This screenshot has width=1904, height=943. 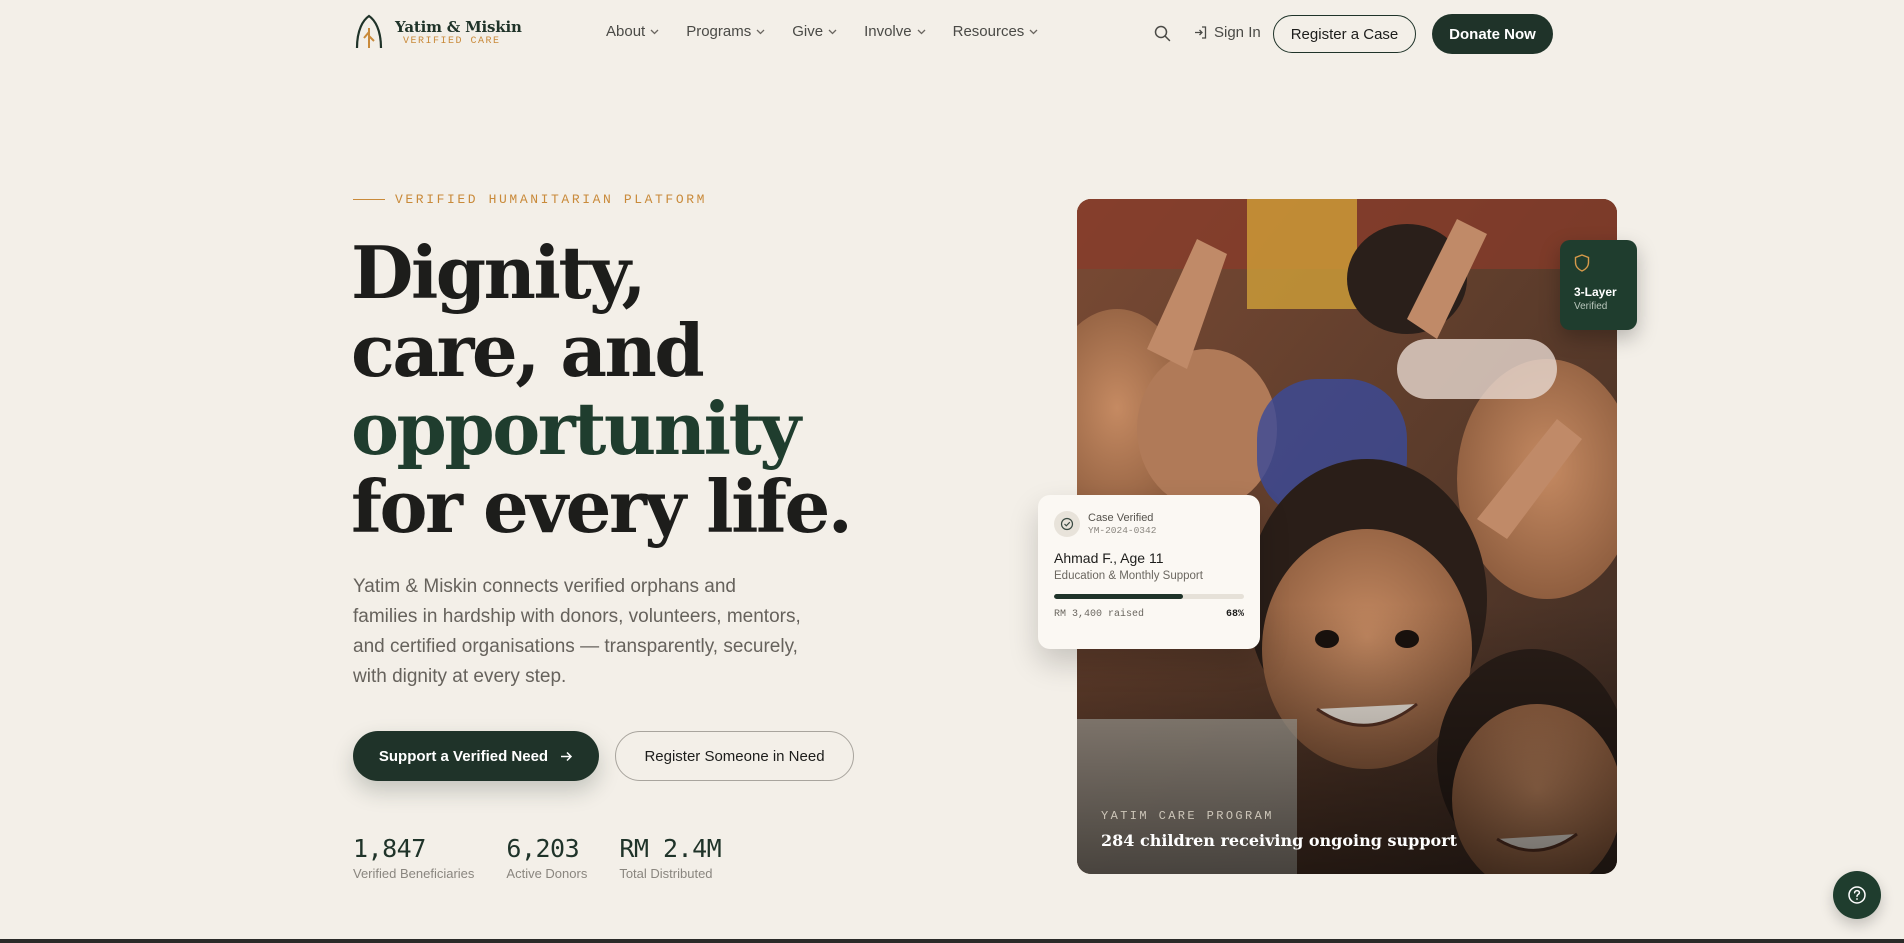 I want to click on stat-donors: 6,203 Active Donors, so click(x=546, y=857).